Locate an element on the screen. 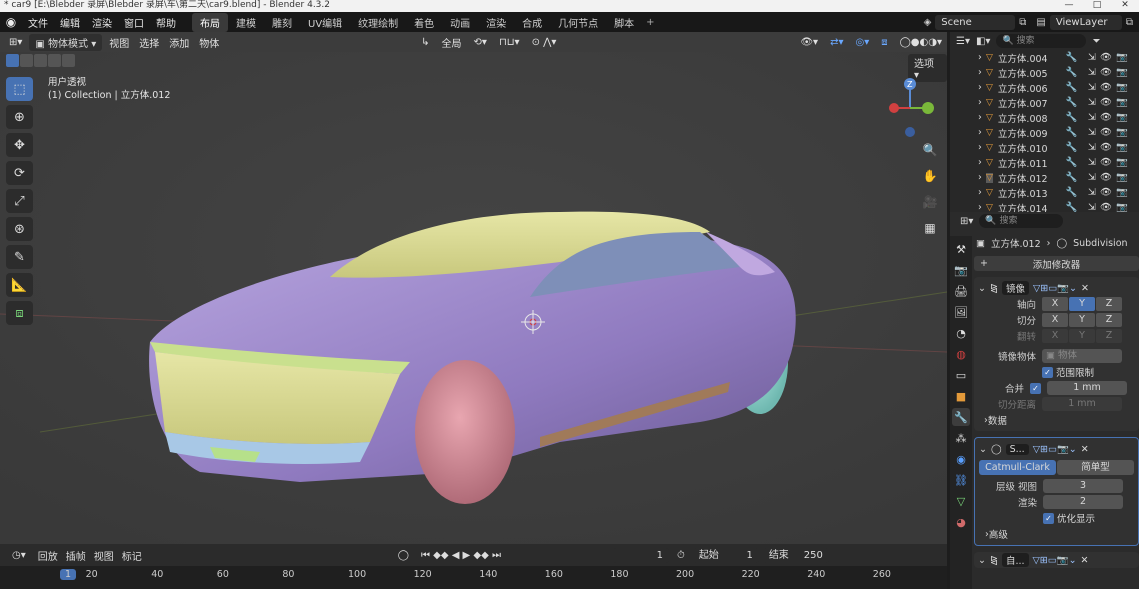 The height and width of the screenshot is (589, 1139). data-tab-icon: ▽ is located at coordinates (961, 501).